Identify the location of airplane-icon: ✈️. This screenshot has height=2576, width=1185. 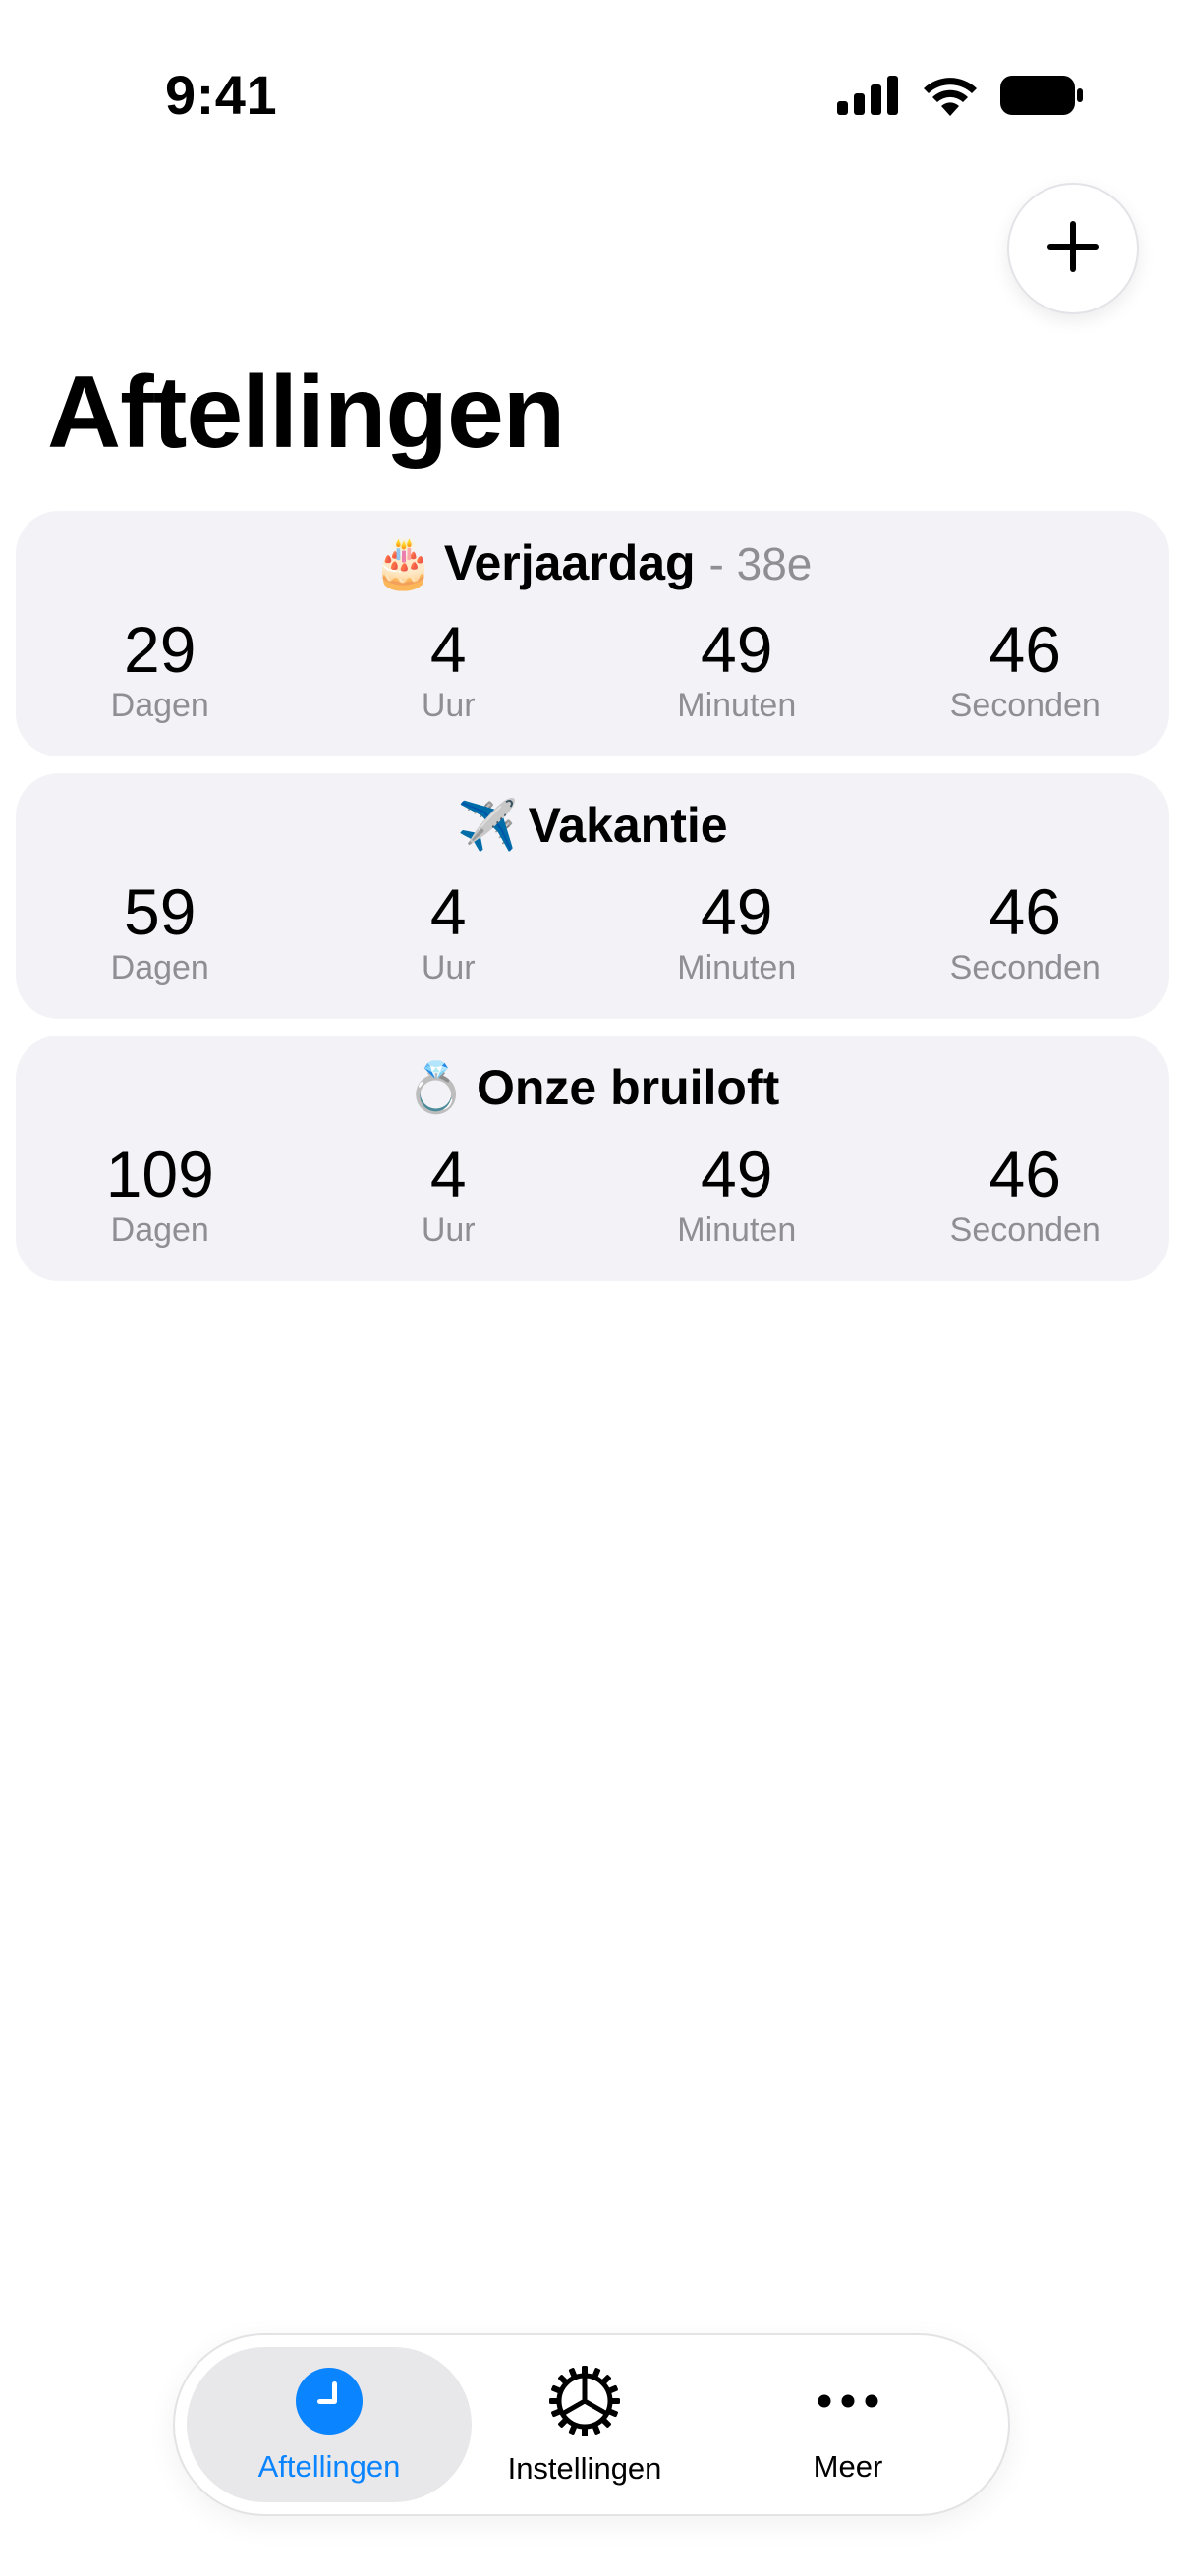
(488, 825).